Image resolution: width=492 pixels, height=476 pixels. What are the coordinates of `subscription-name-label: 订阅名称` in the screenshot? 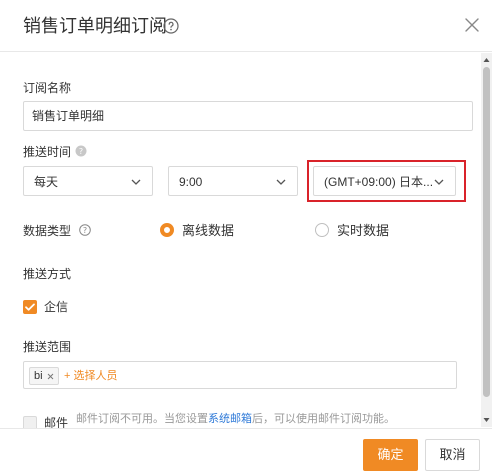 It's located at (47, 88).